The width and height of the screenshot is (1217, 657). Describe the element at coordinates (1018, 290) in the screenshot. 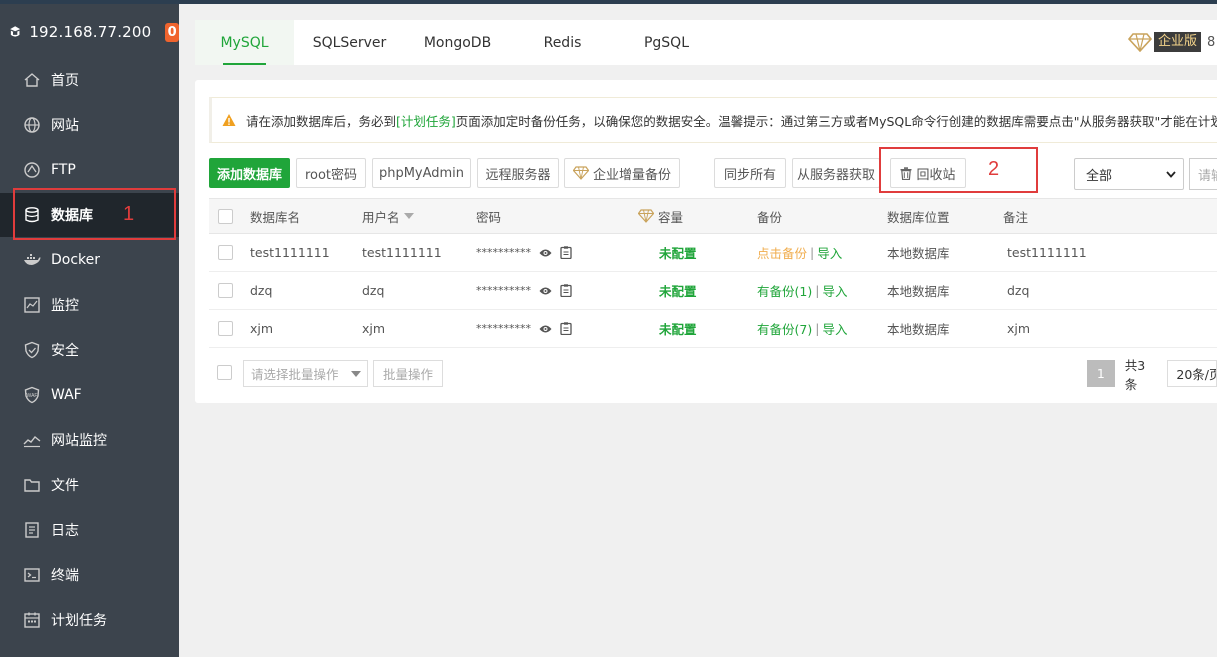

I see `row-remark: dzq` at that location.